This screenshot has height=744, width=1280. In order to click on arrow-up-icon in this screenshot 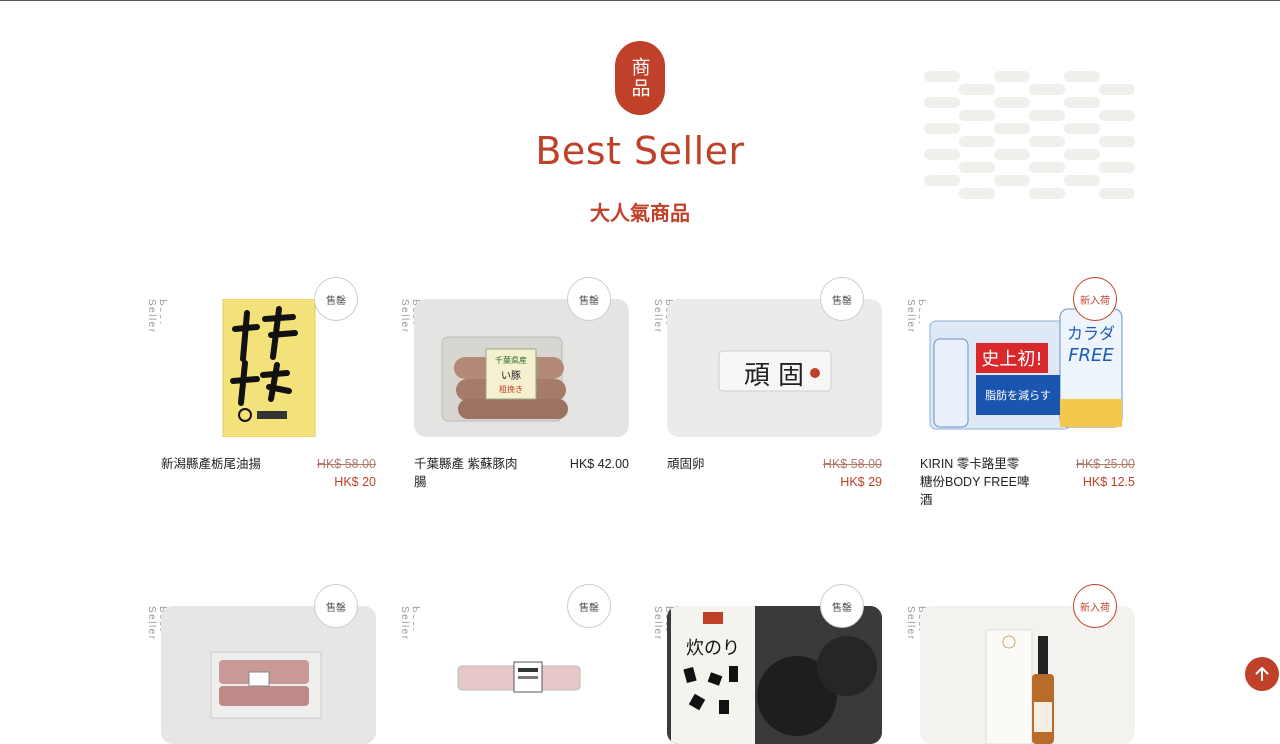, I will do `click(1262, 674)`.